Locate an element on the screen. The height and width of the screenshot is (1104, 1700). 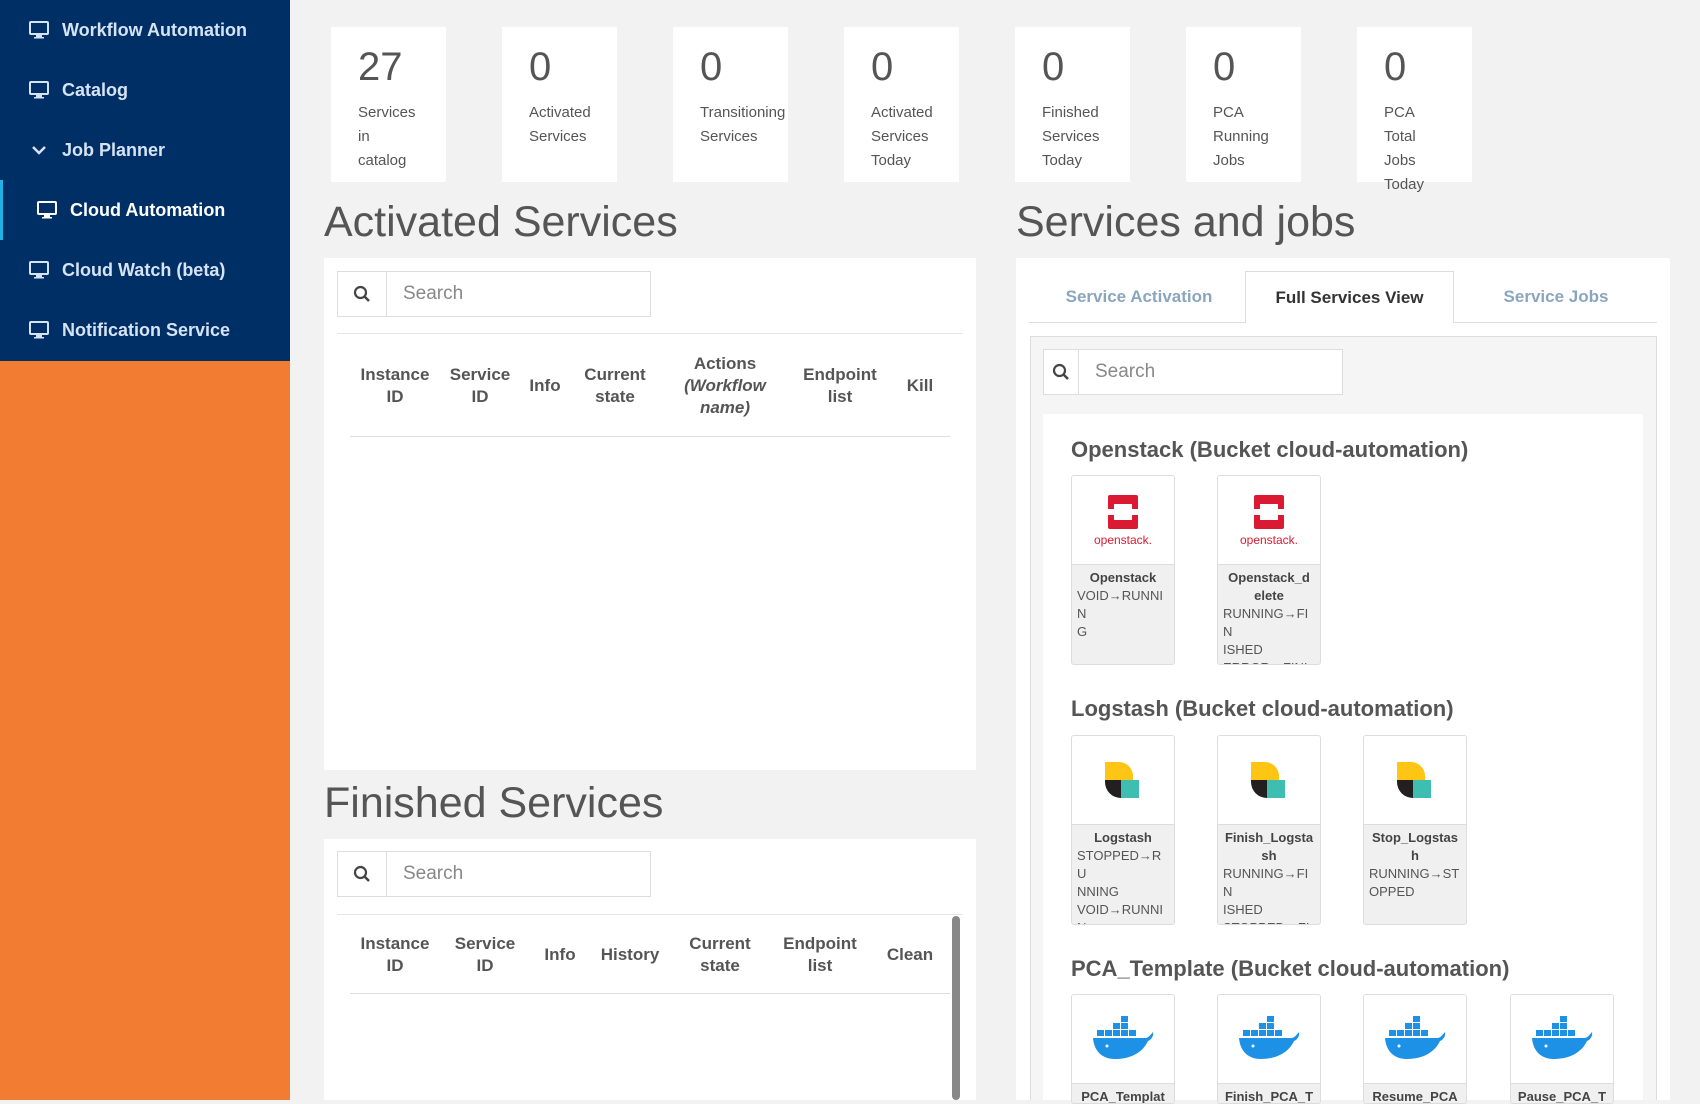
service-card-finish-pca-template: Finish_PCA_Te is located at coordinates (1269, 1049).